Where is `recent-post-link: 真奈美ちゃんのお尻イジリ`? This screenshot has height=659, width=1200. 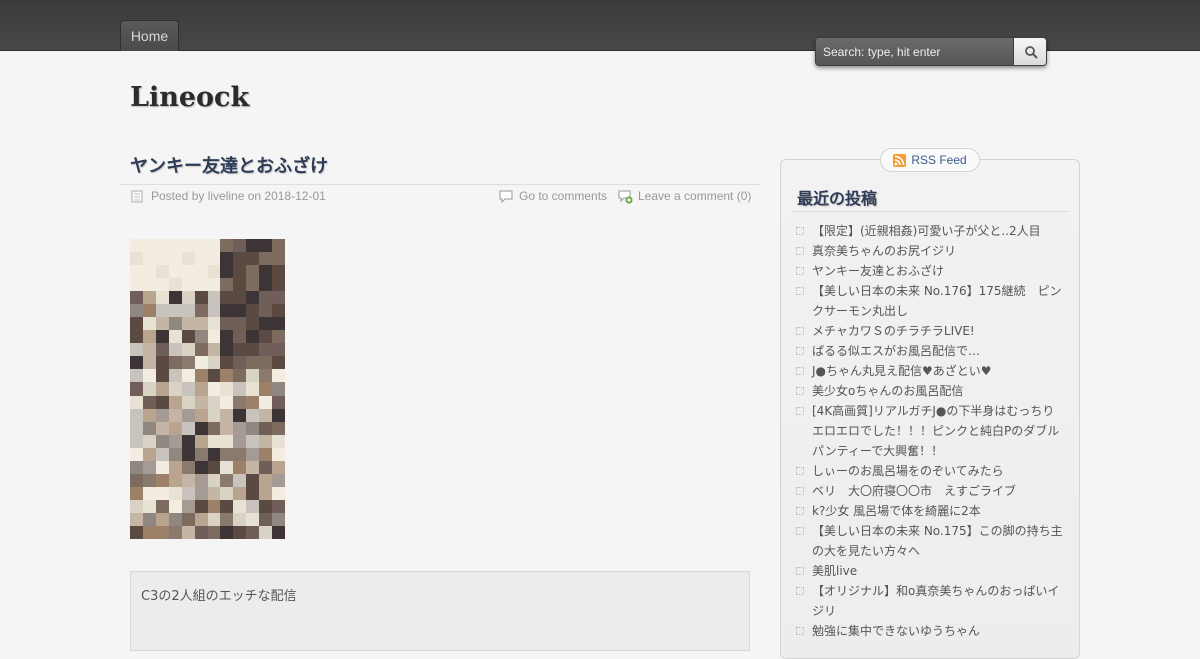 recent-post-link: 真奈美ちゃんのお尻イジリ is located at coordinates (931, 251).